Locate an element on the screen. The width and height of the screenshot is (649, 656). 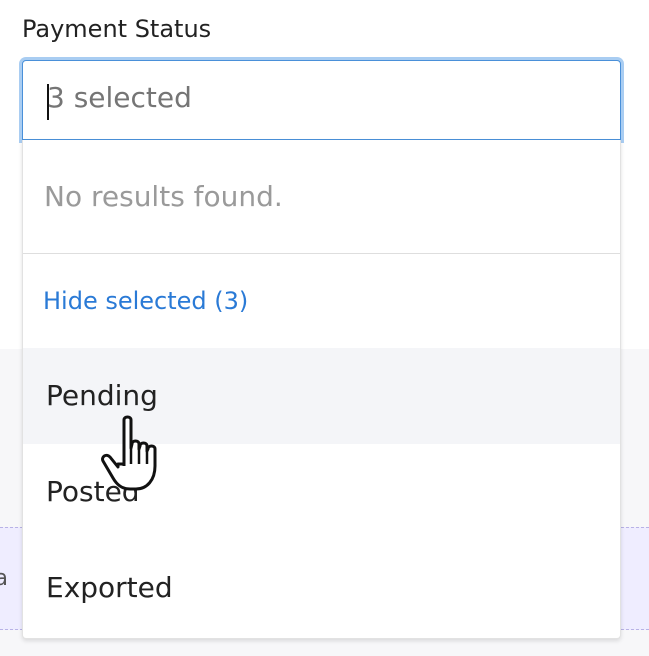
hide-selected-link: Hide selected (3) is located at coordinates (145, 301).